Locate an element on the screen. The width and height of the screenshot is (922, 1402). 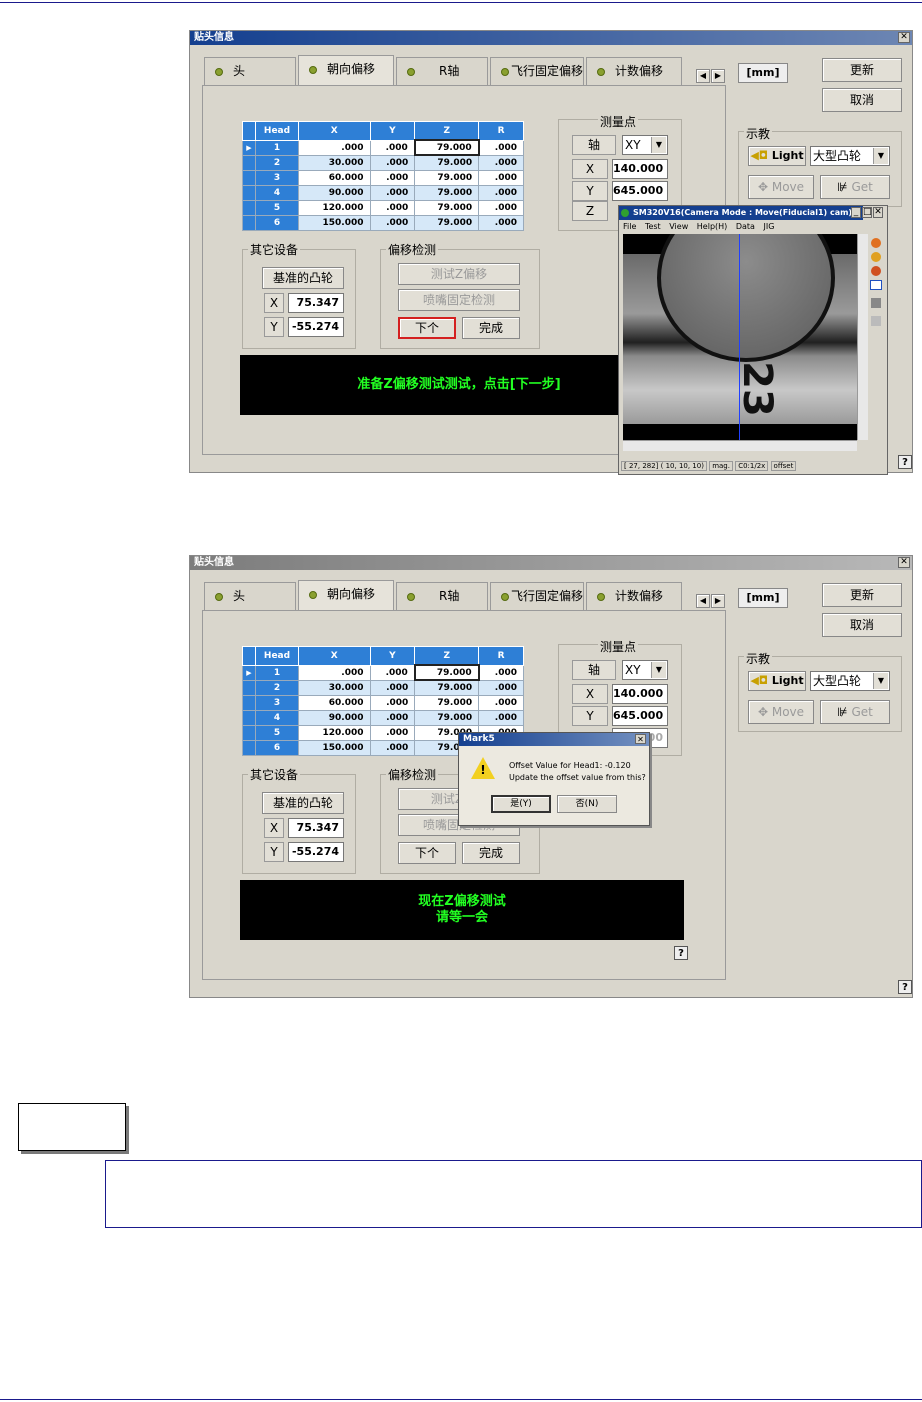
panel-help-button: ? is located at coordinates (681, 953).